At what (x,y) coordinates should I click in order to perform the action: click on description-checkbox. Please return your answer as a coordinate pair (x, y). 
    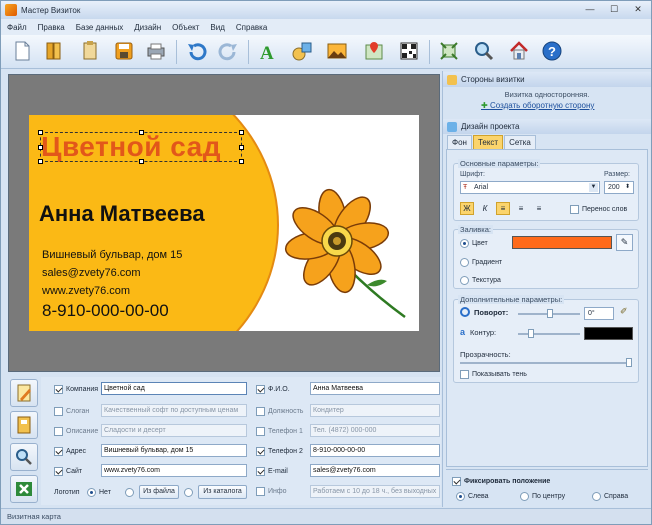
    Looking at the image, I should click on (58, 431).